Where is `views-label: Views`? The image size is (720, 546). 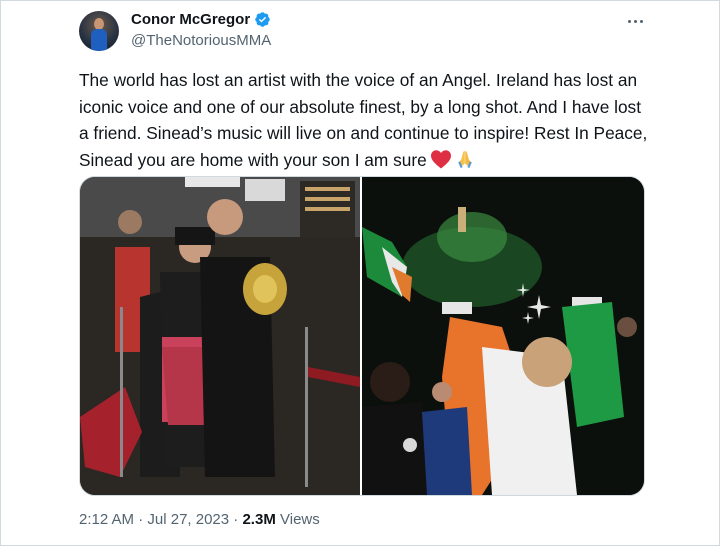
views-label: Views is located at coordinates (300, 519).